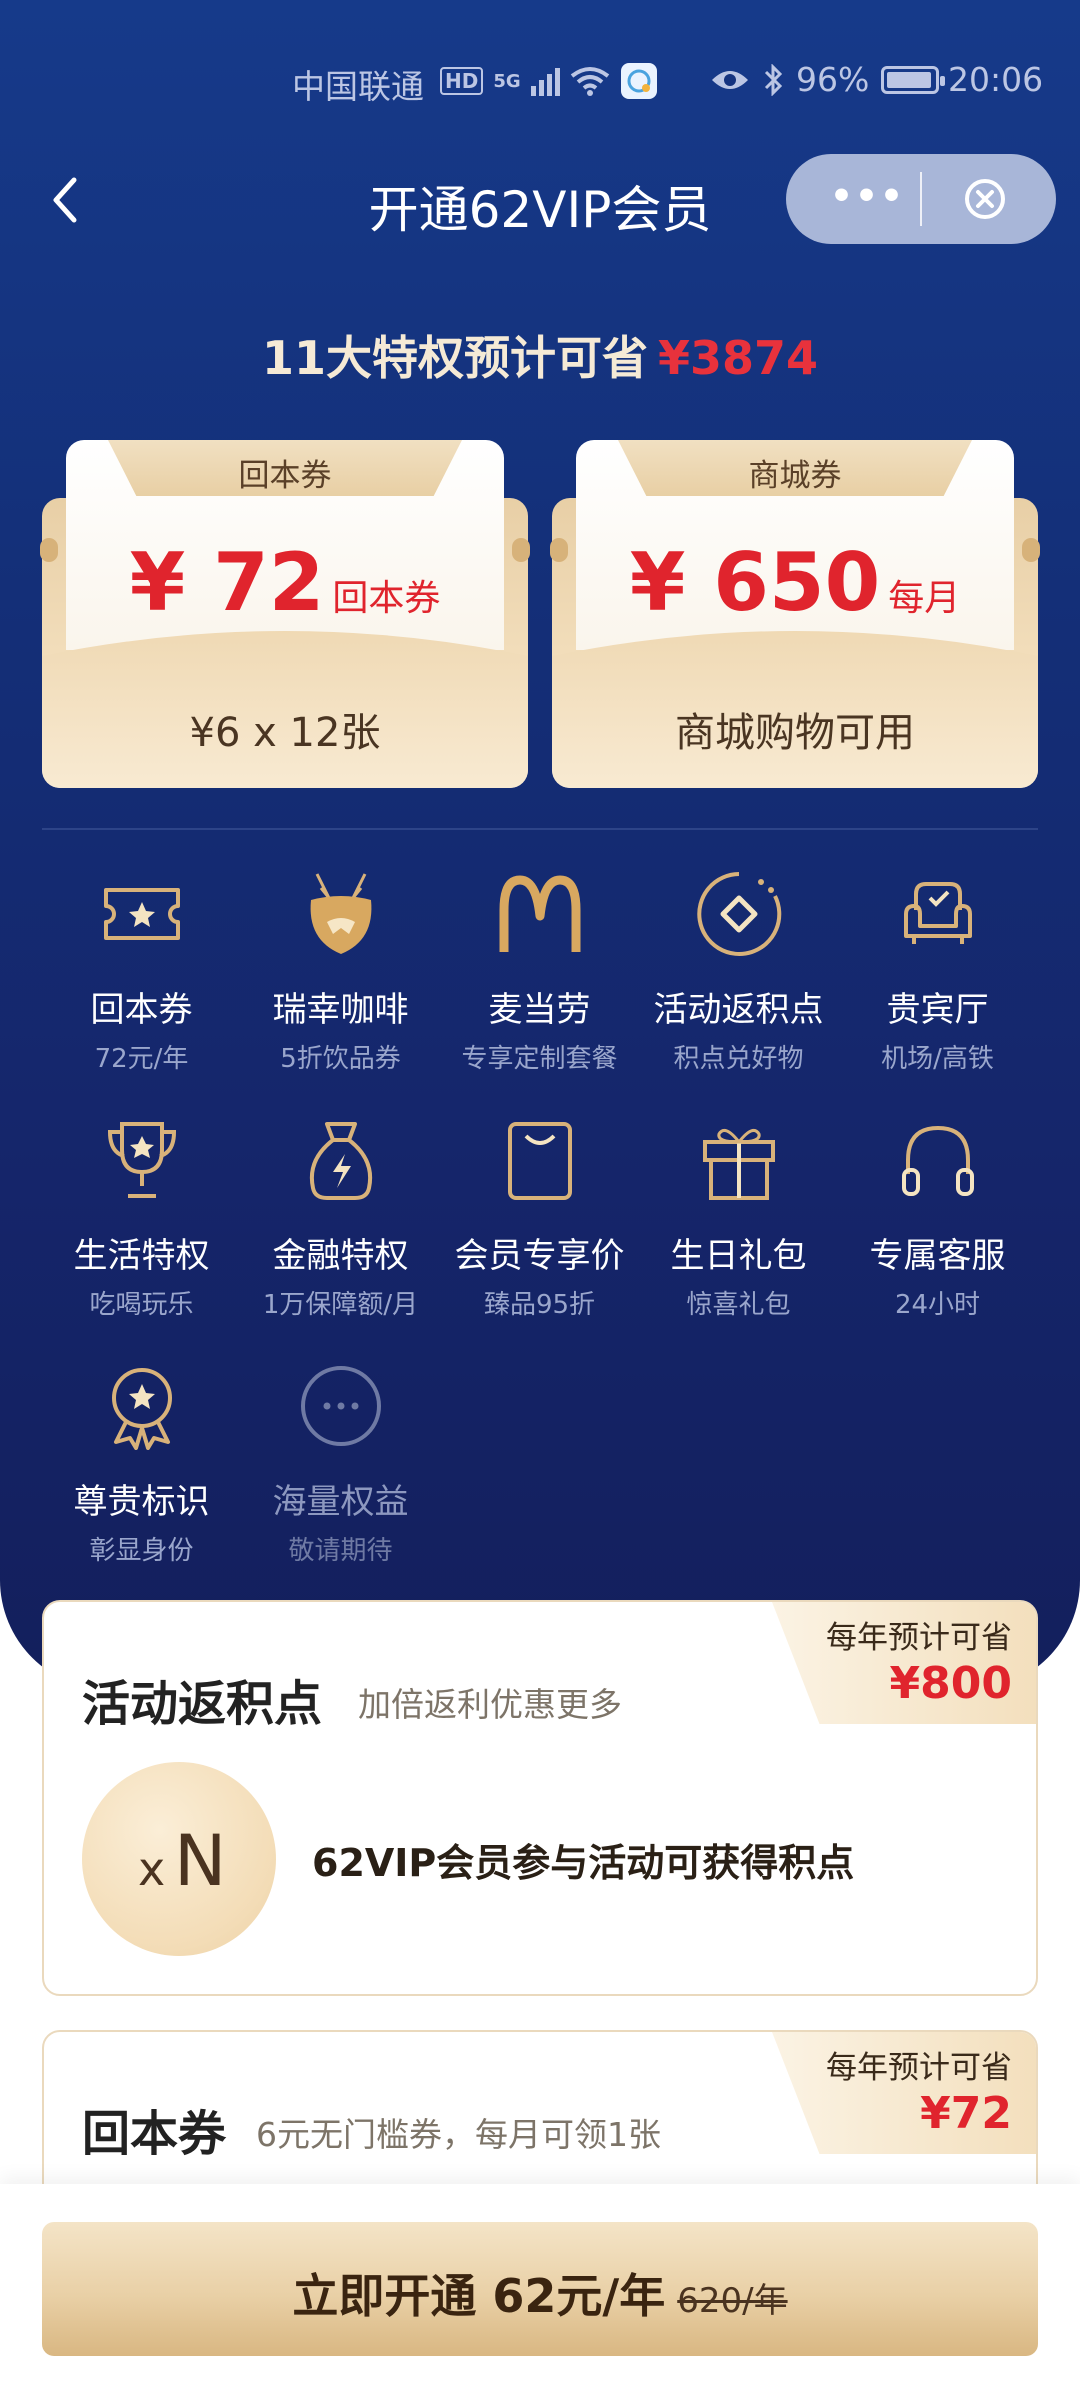 This screenshot has height=2400, width=1080. I want to click on gift-icon, so click(739, 1164).